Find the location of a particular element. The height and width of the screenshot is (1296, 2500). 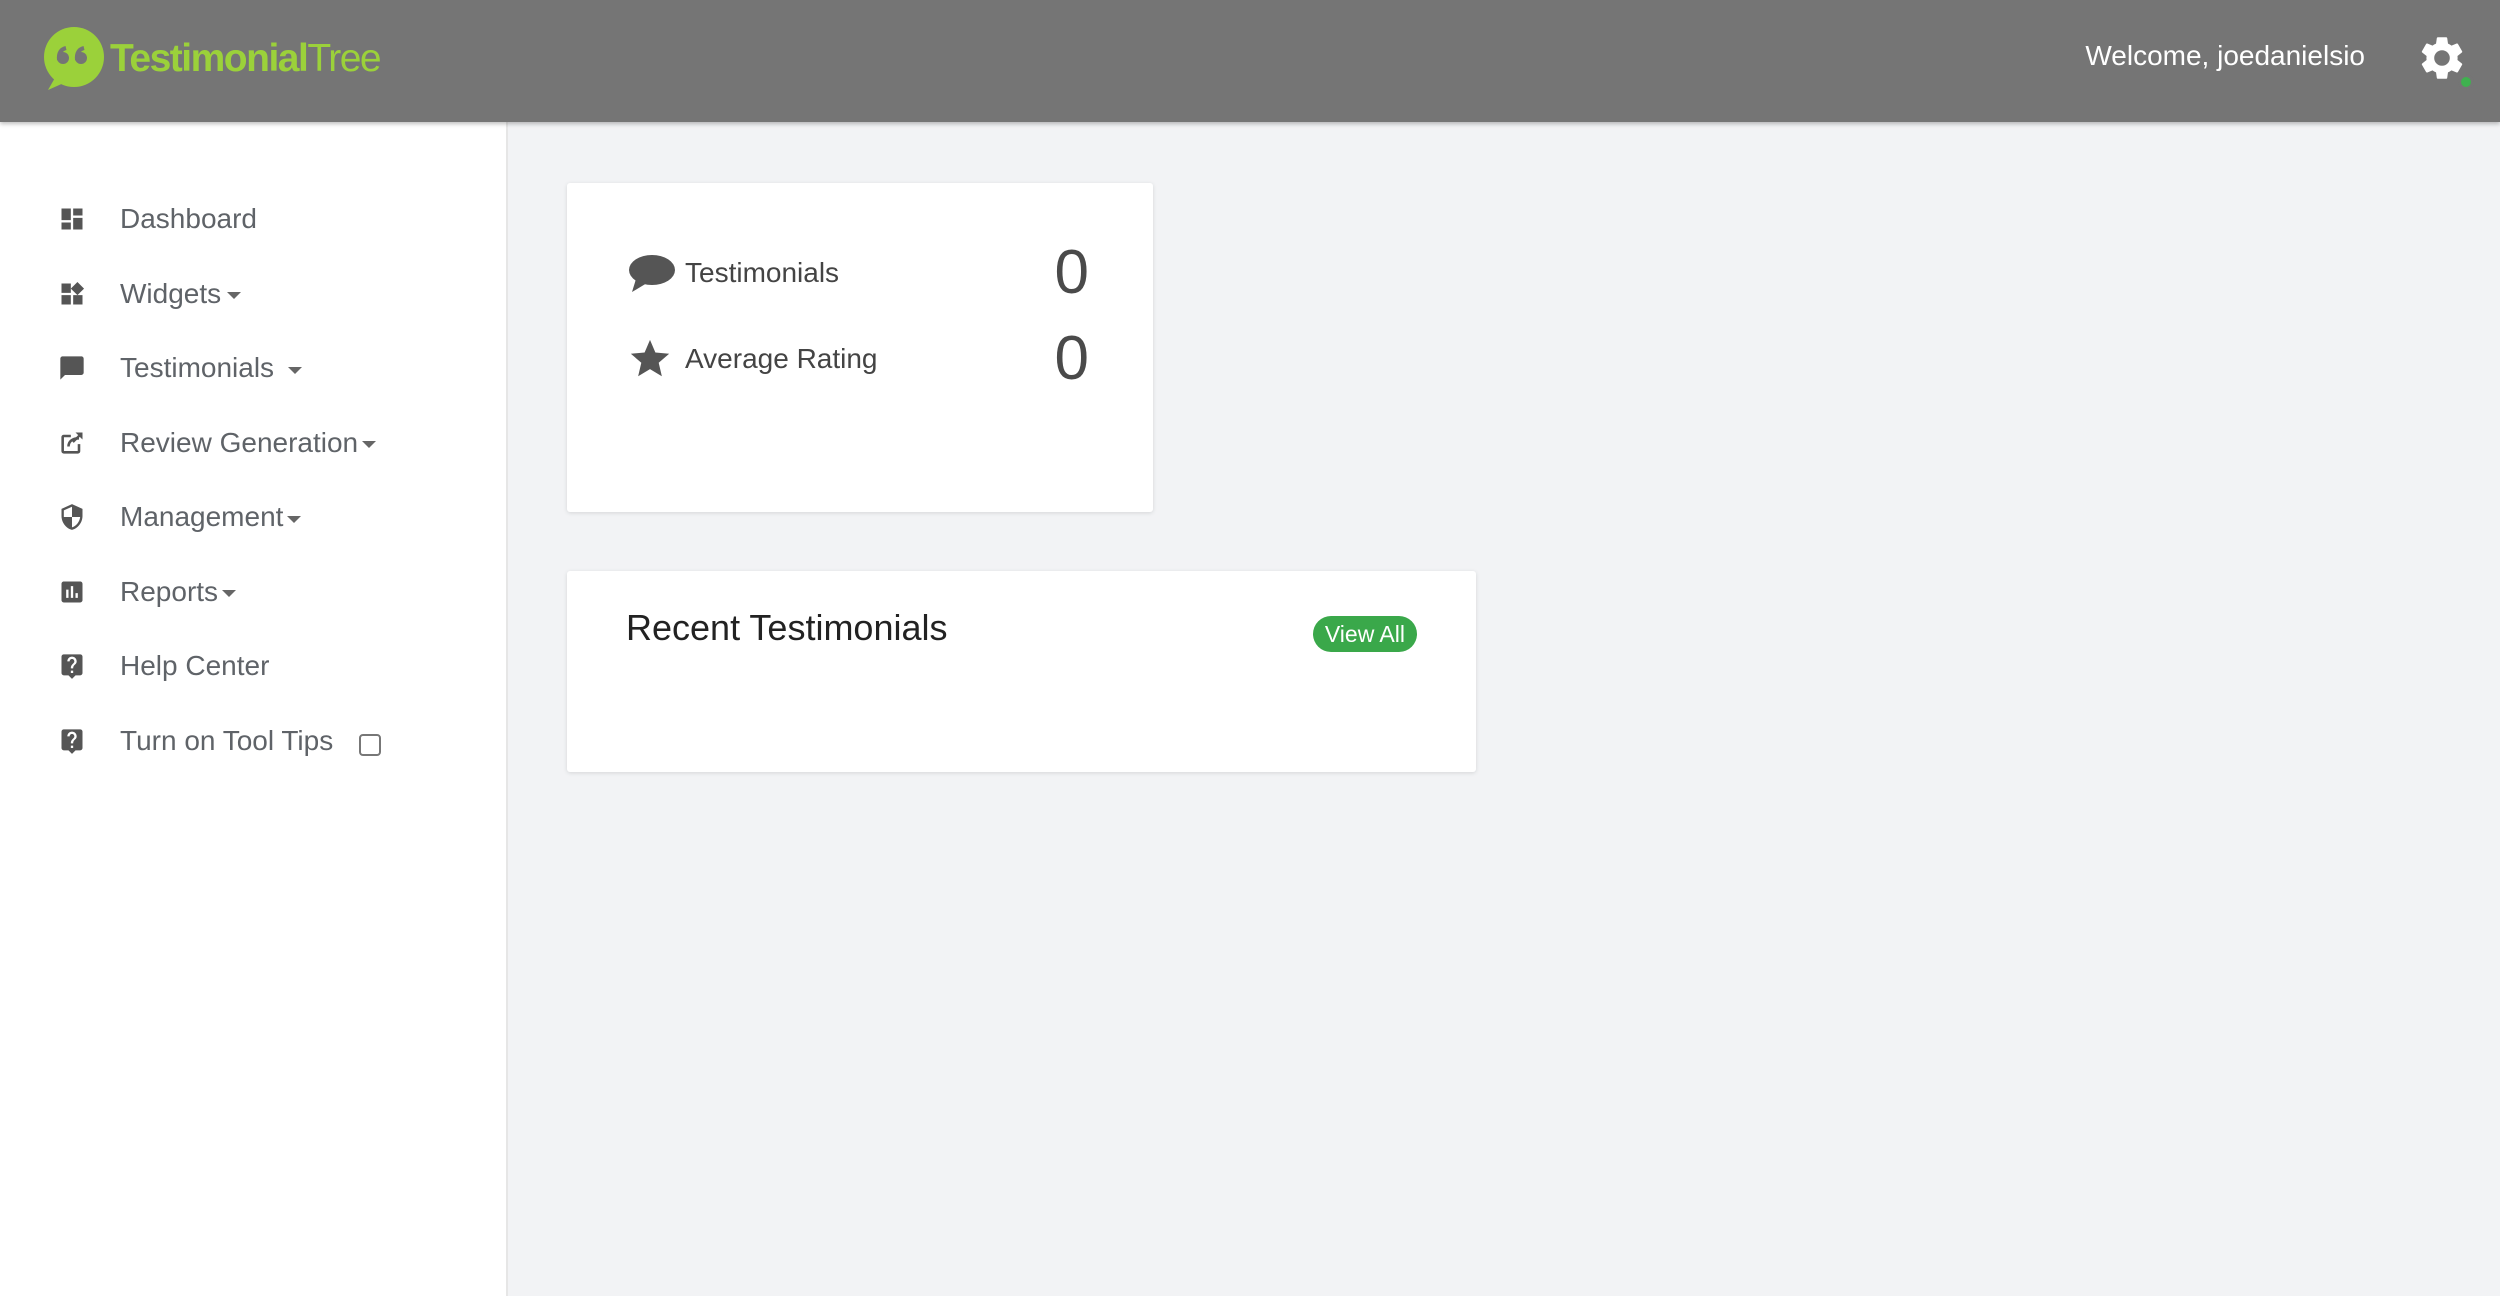

recent-testimonials-title: Recent Testimonials is located at coordinates (787, 627).